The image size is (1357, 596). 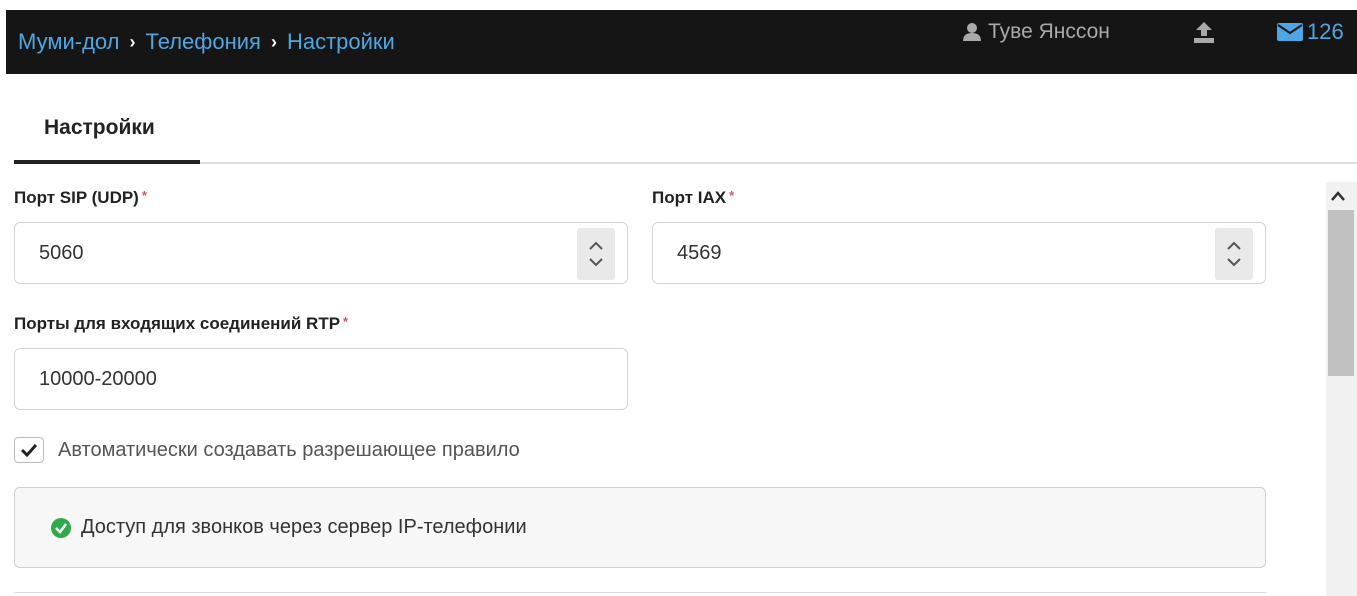 What do you see at coordinates (681, 42) in the screenshot?
I see `top-bar: Муми-дол › Телефония › Настройки` at bounding box center [681, 42].